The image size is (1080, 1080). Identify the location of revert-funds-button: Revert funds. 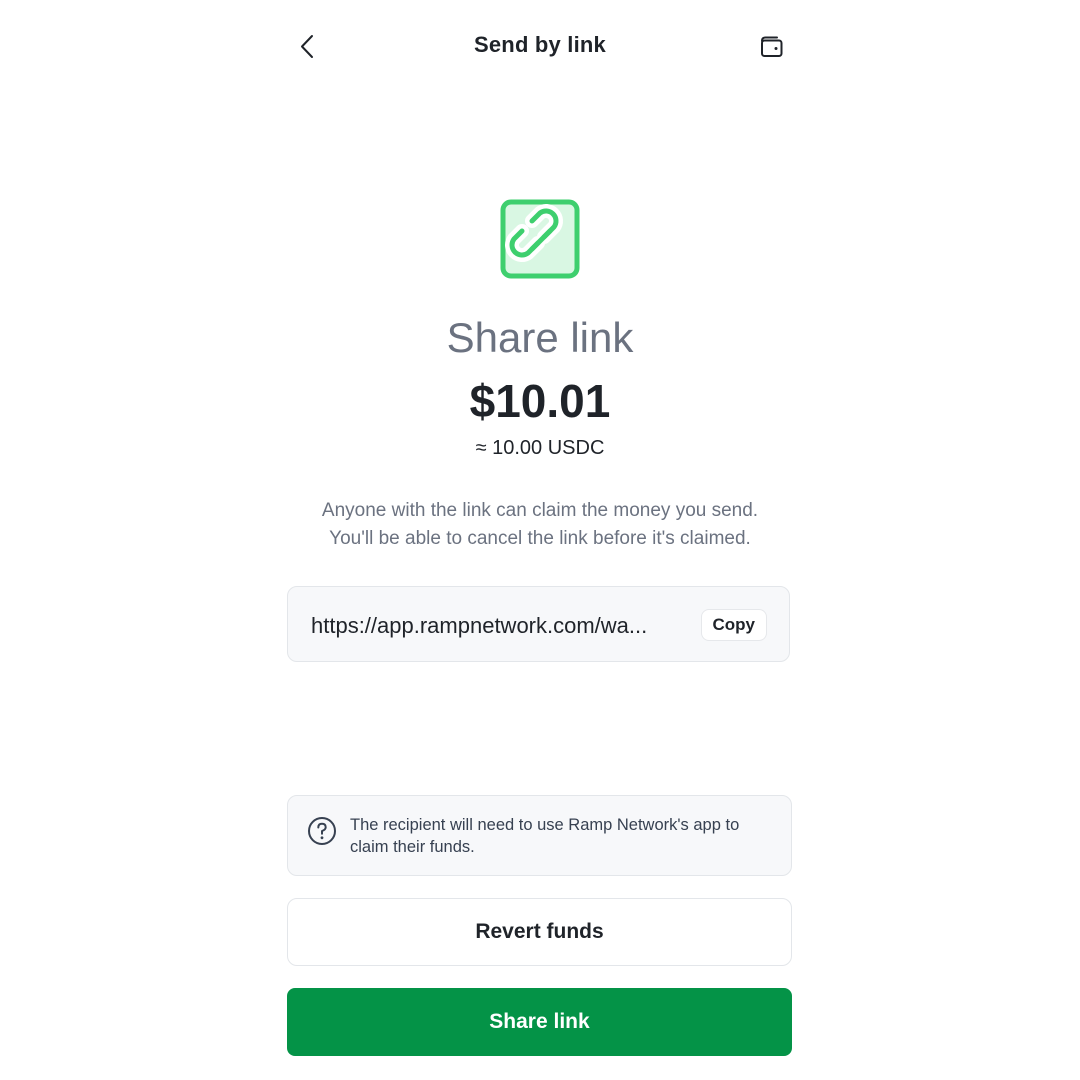
(539, 932).